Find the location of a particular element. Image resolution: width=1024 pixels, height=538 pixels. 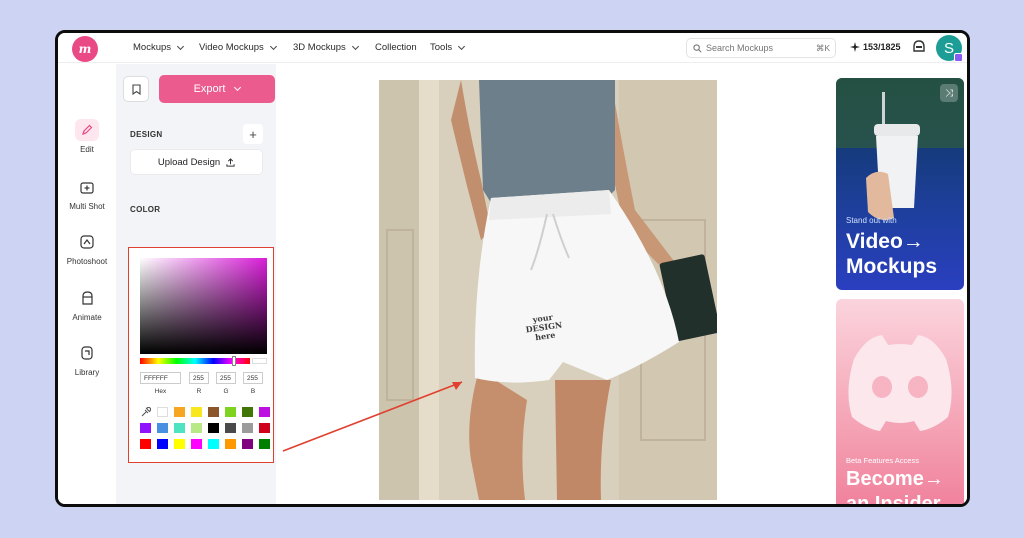

red-input is located at coordinates (199, 378).